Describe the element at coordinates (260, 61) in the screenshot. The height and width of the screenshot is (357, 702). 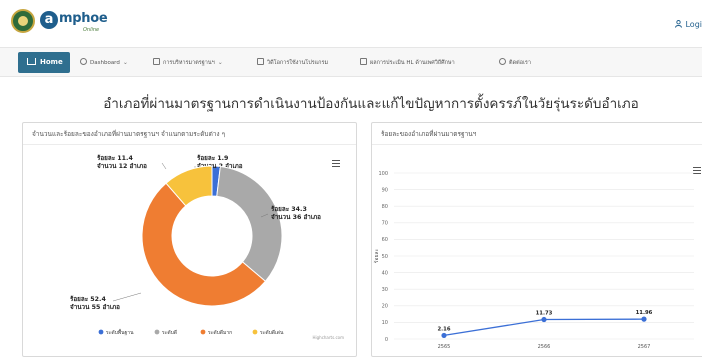
I see `video-icon` at that location.